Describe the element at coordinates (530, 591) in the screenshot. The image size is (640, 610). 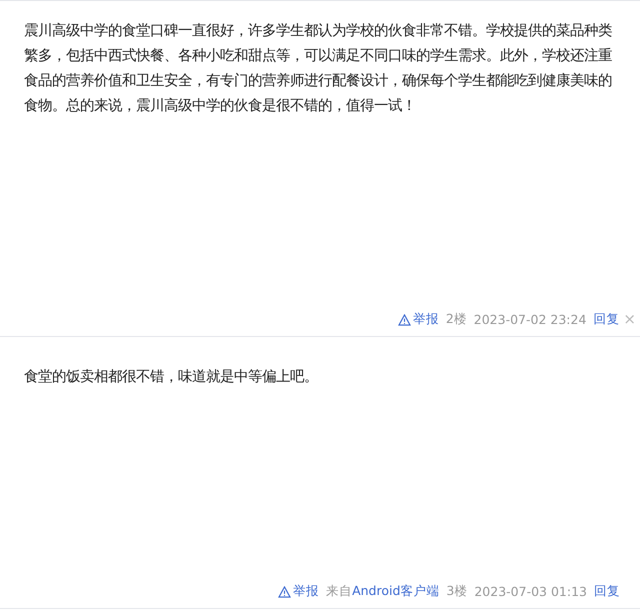
I see `post-time: 2023-07-03 01:13` at that location.